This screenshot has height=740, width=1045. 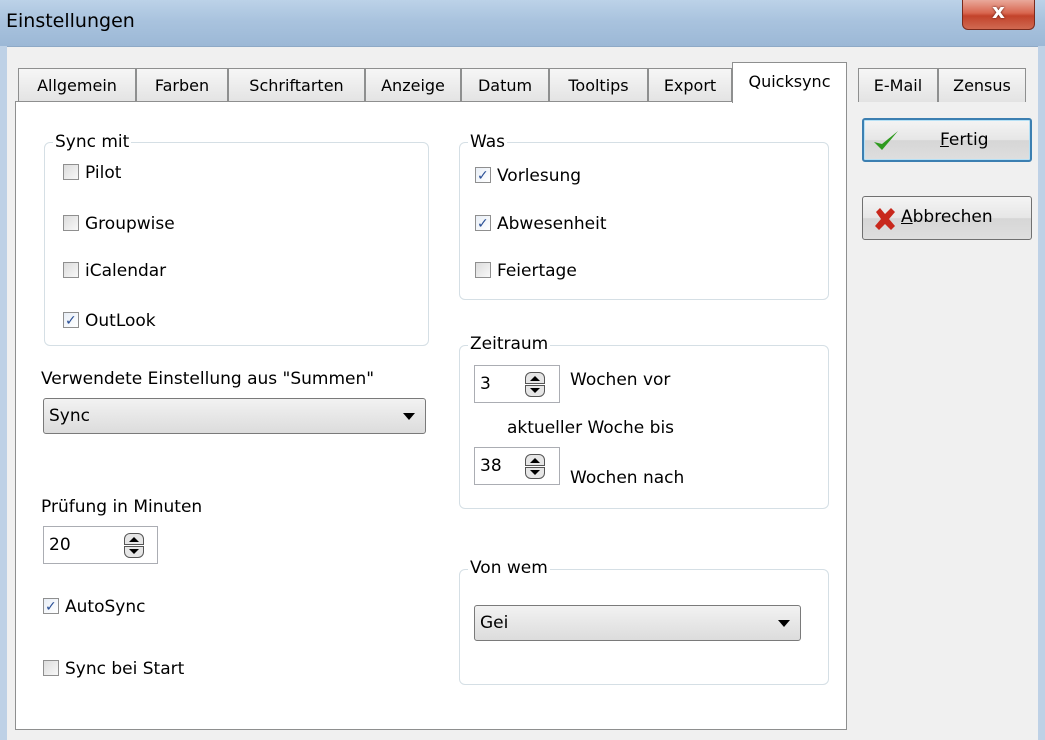 What do you see at coordinates (494, 623) in the screenshot?
I see `von-wem-dropdown-value: Gei` at bounding box center [494, 623].